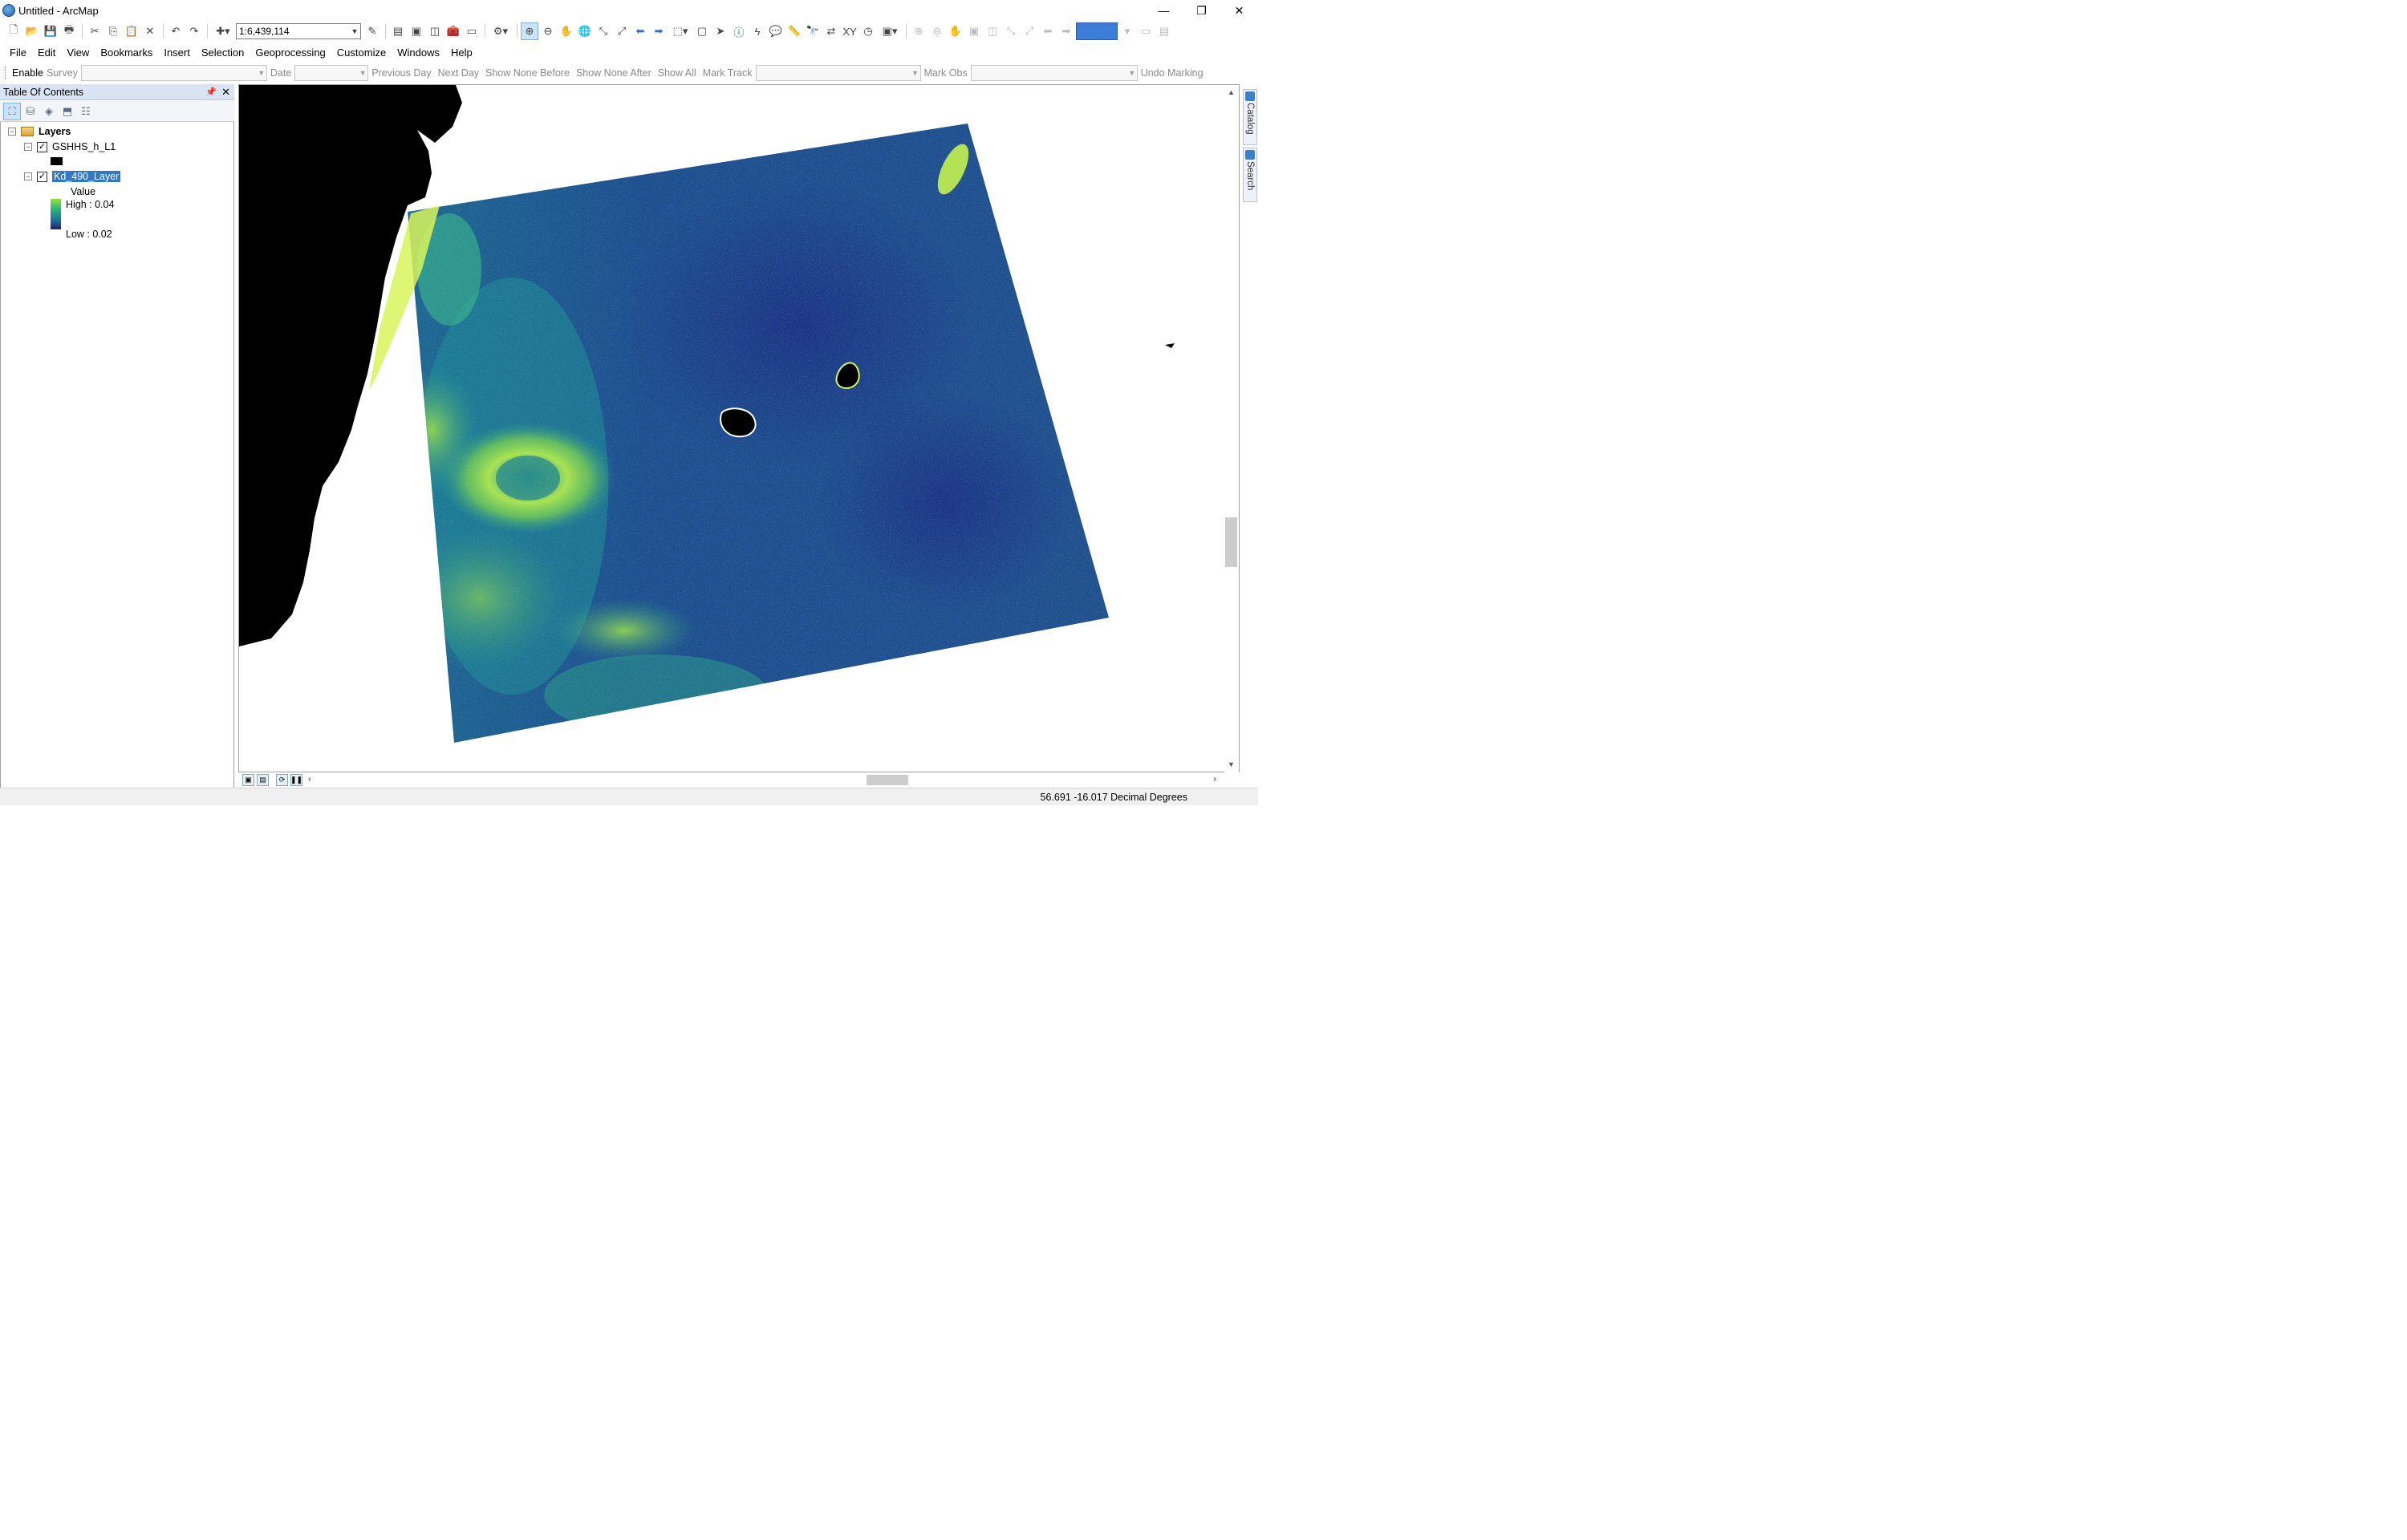  I want to click on forward-extent-icon: ➡, so click(659, 31).